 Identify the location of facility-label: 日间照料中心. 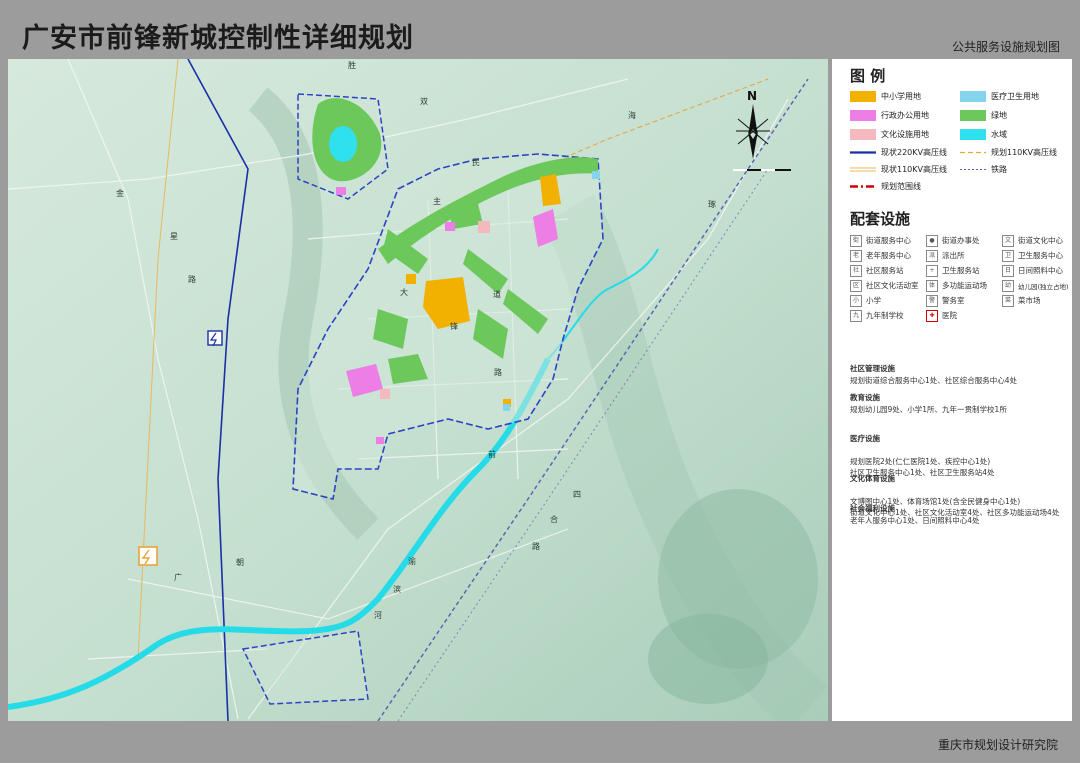
(1040, 270).